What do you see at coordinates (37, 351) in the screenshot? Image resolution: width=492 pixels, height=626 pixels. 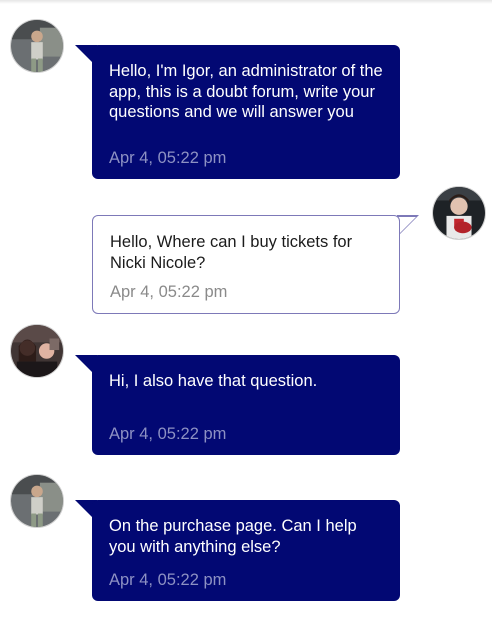 I see `avatar-group-icon` at bounding box center [37, 351].